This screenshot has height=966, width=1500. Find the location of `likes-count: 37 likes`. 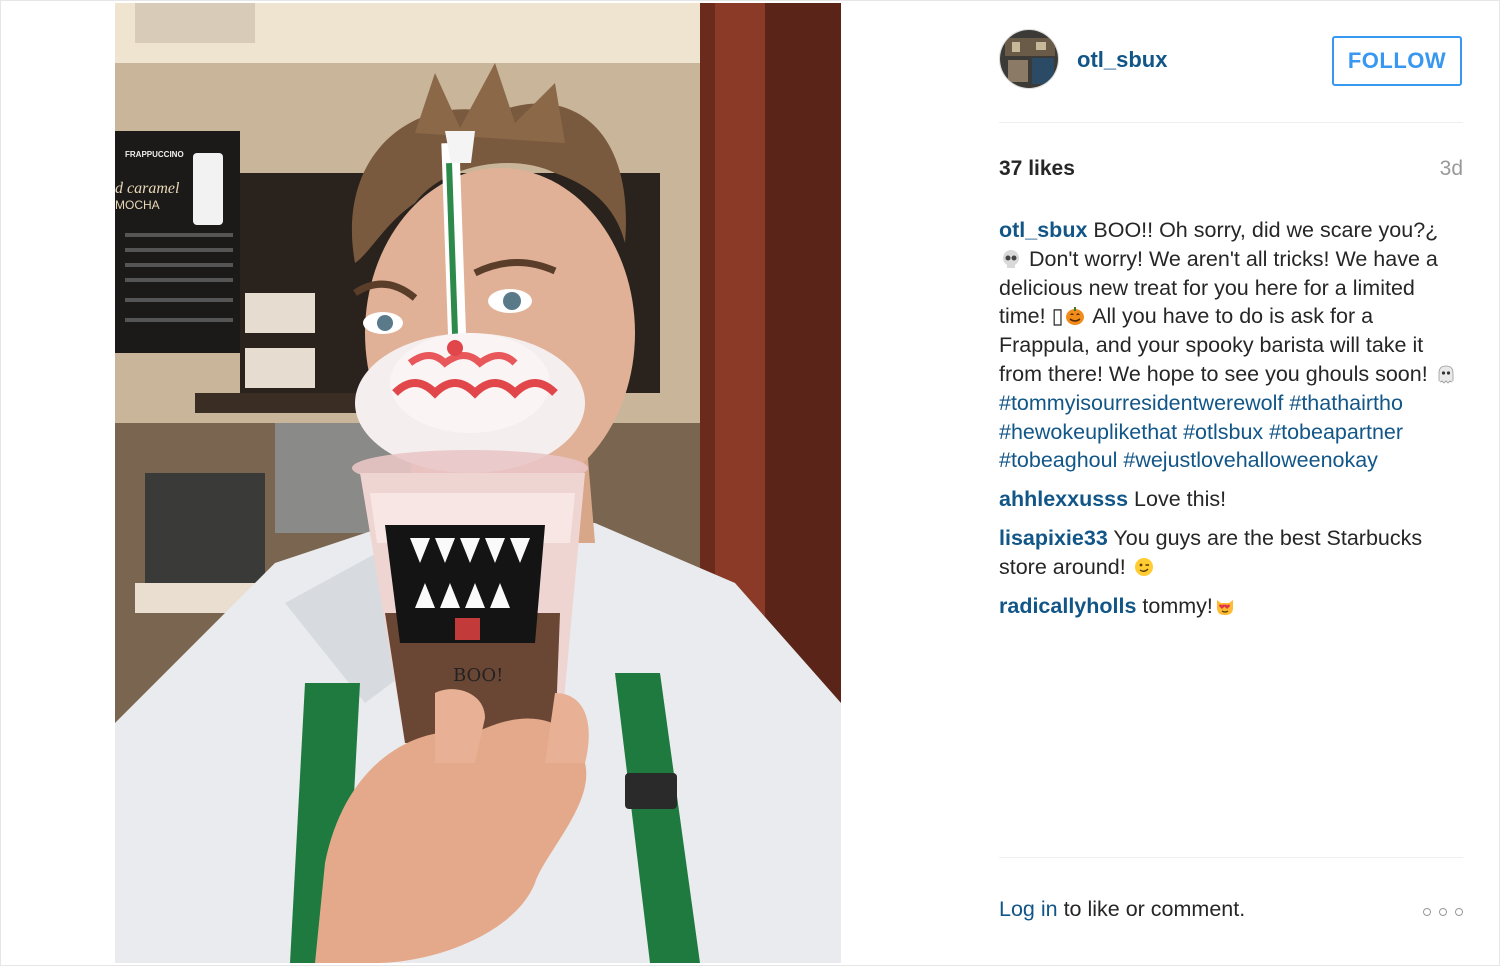

likes-count: 37 likes is located at coordinates (1037, 169).